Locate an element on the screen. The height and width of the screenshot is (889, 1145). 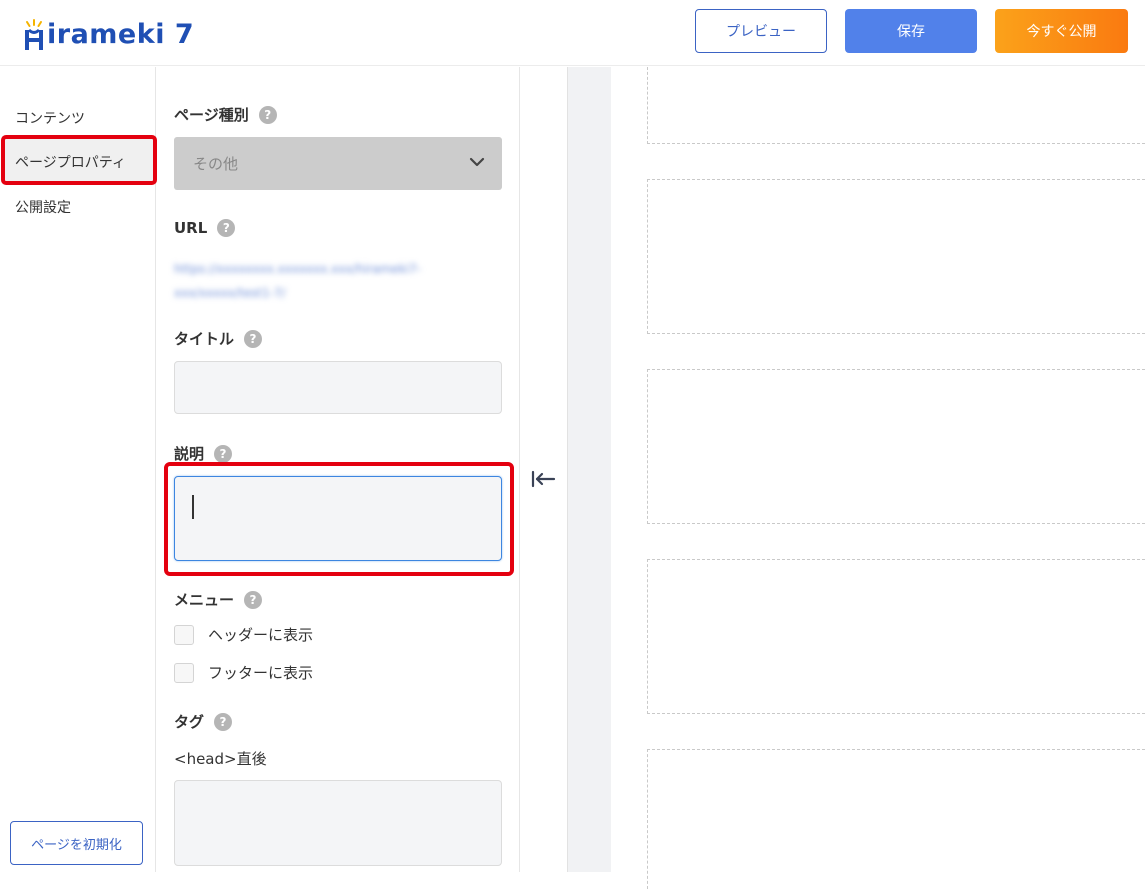
url-label-text: URL is located at coordinates (191, 228).